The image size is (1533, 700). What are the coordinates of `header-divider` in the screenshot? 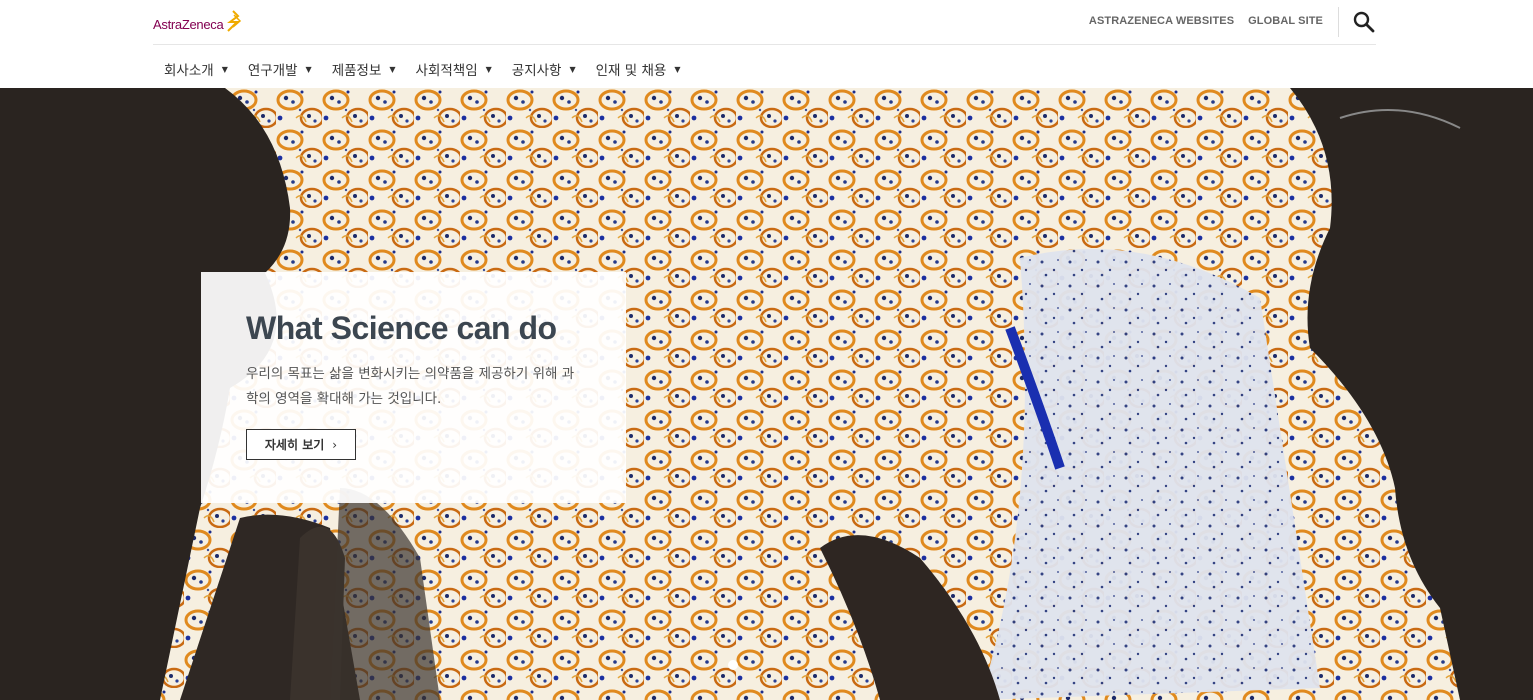 It's located at (764, 44).